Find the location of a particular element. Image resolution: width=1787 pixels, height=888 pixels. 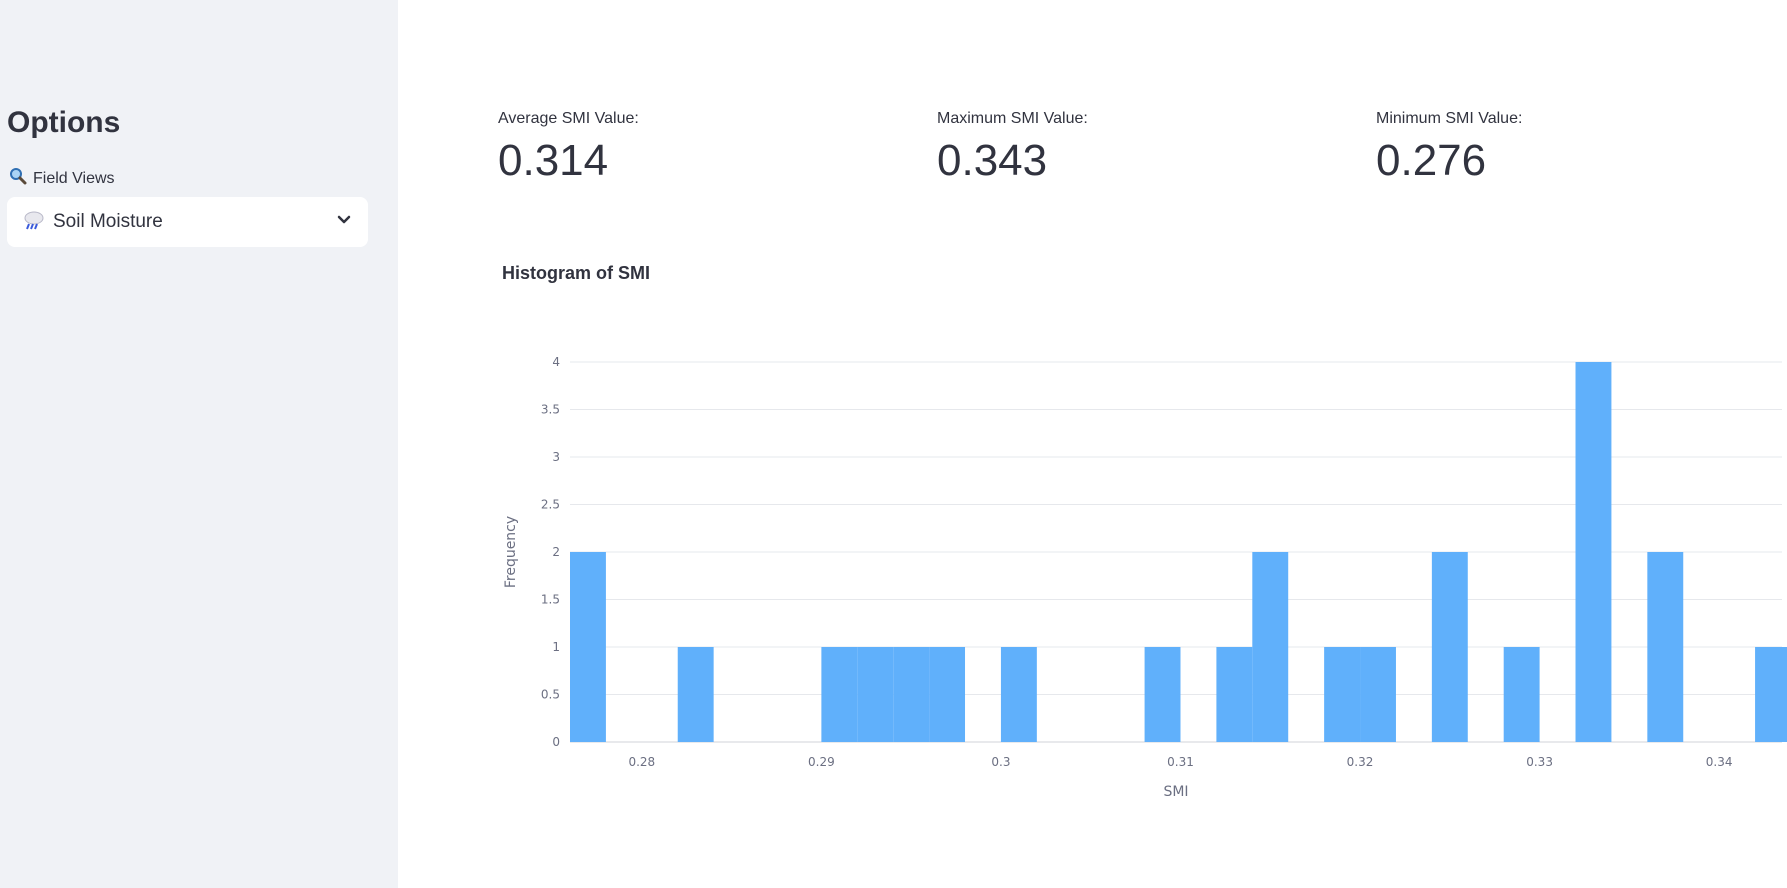

y-tick-label: 3.5 is located at coordinates (550, 410).